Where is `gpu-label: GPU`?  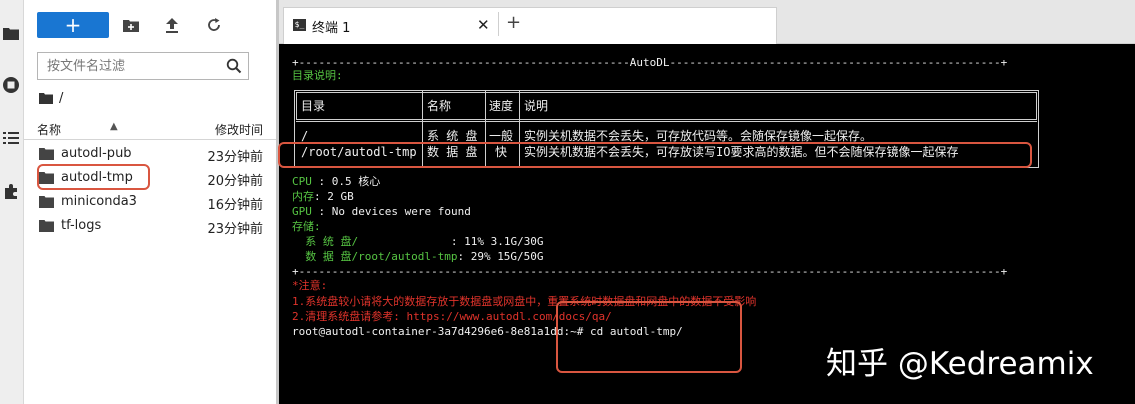
gpu-label: GPU is located at coordinates (302, 211).